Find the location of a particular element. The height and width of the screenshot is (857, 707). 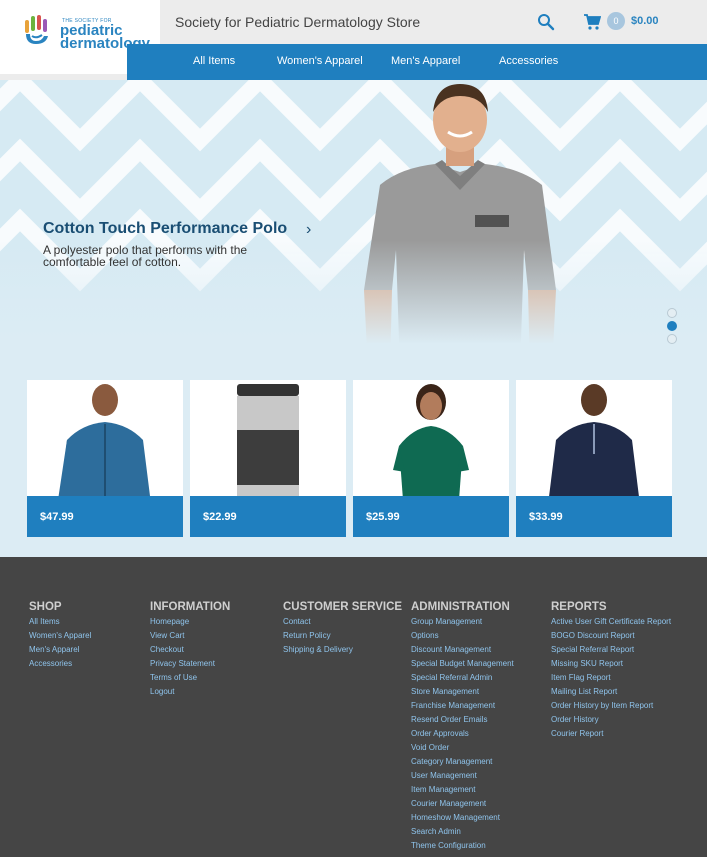

hand-logo-icon is located at coordinates (36, 29).